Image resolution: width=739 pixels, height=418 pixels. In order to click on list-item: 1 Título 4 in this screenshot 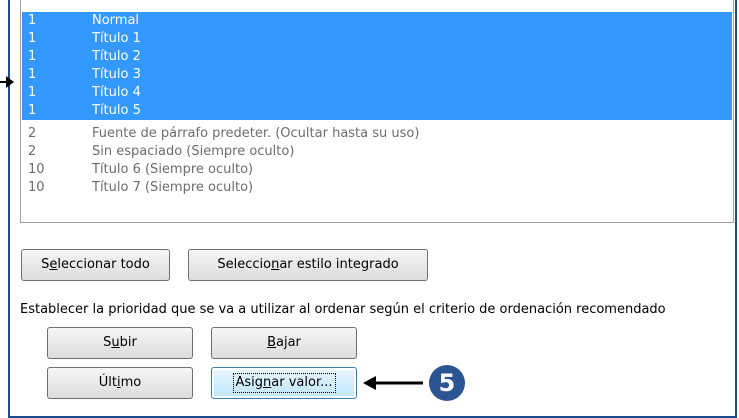, I will do `click(377, 93)`.